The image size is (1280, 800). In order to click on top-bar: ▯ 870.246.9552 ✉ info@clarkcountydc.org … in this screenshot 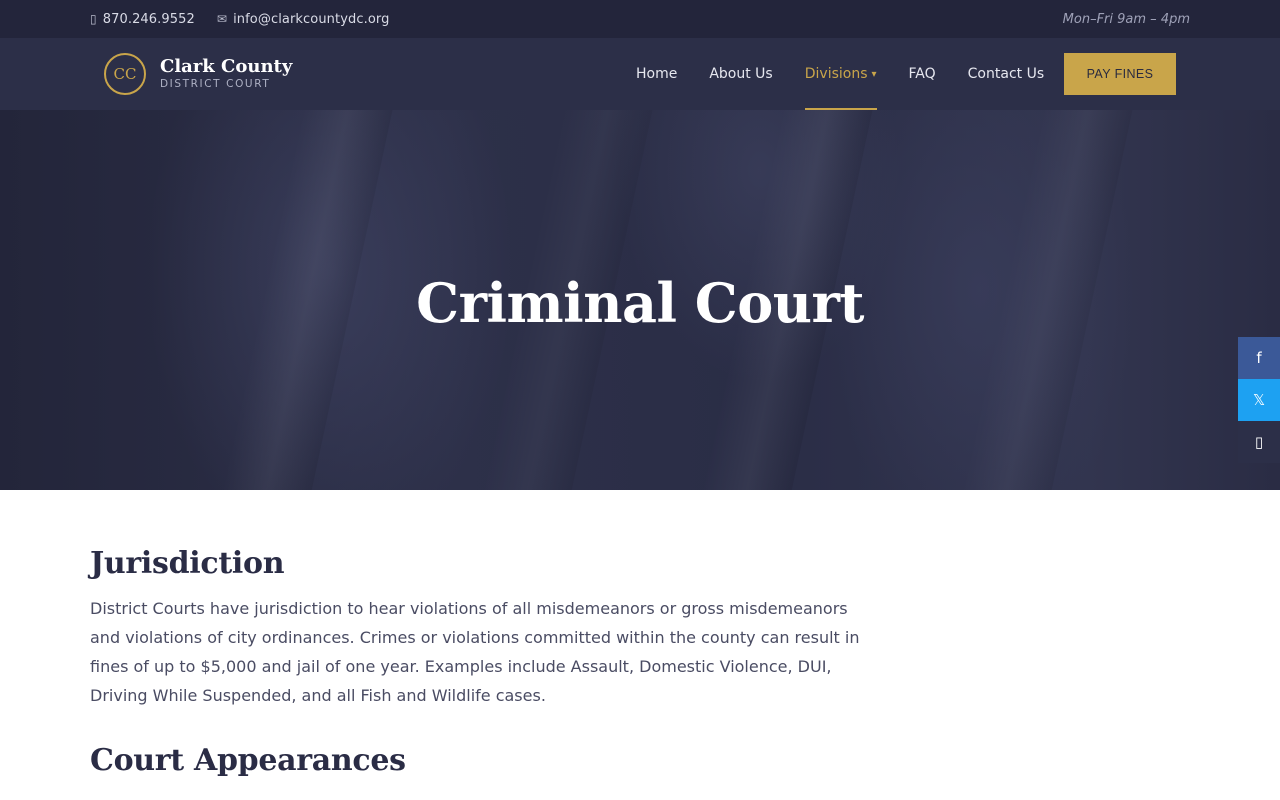, I will do `click(640, 19)`.